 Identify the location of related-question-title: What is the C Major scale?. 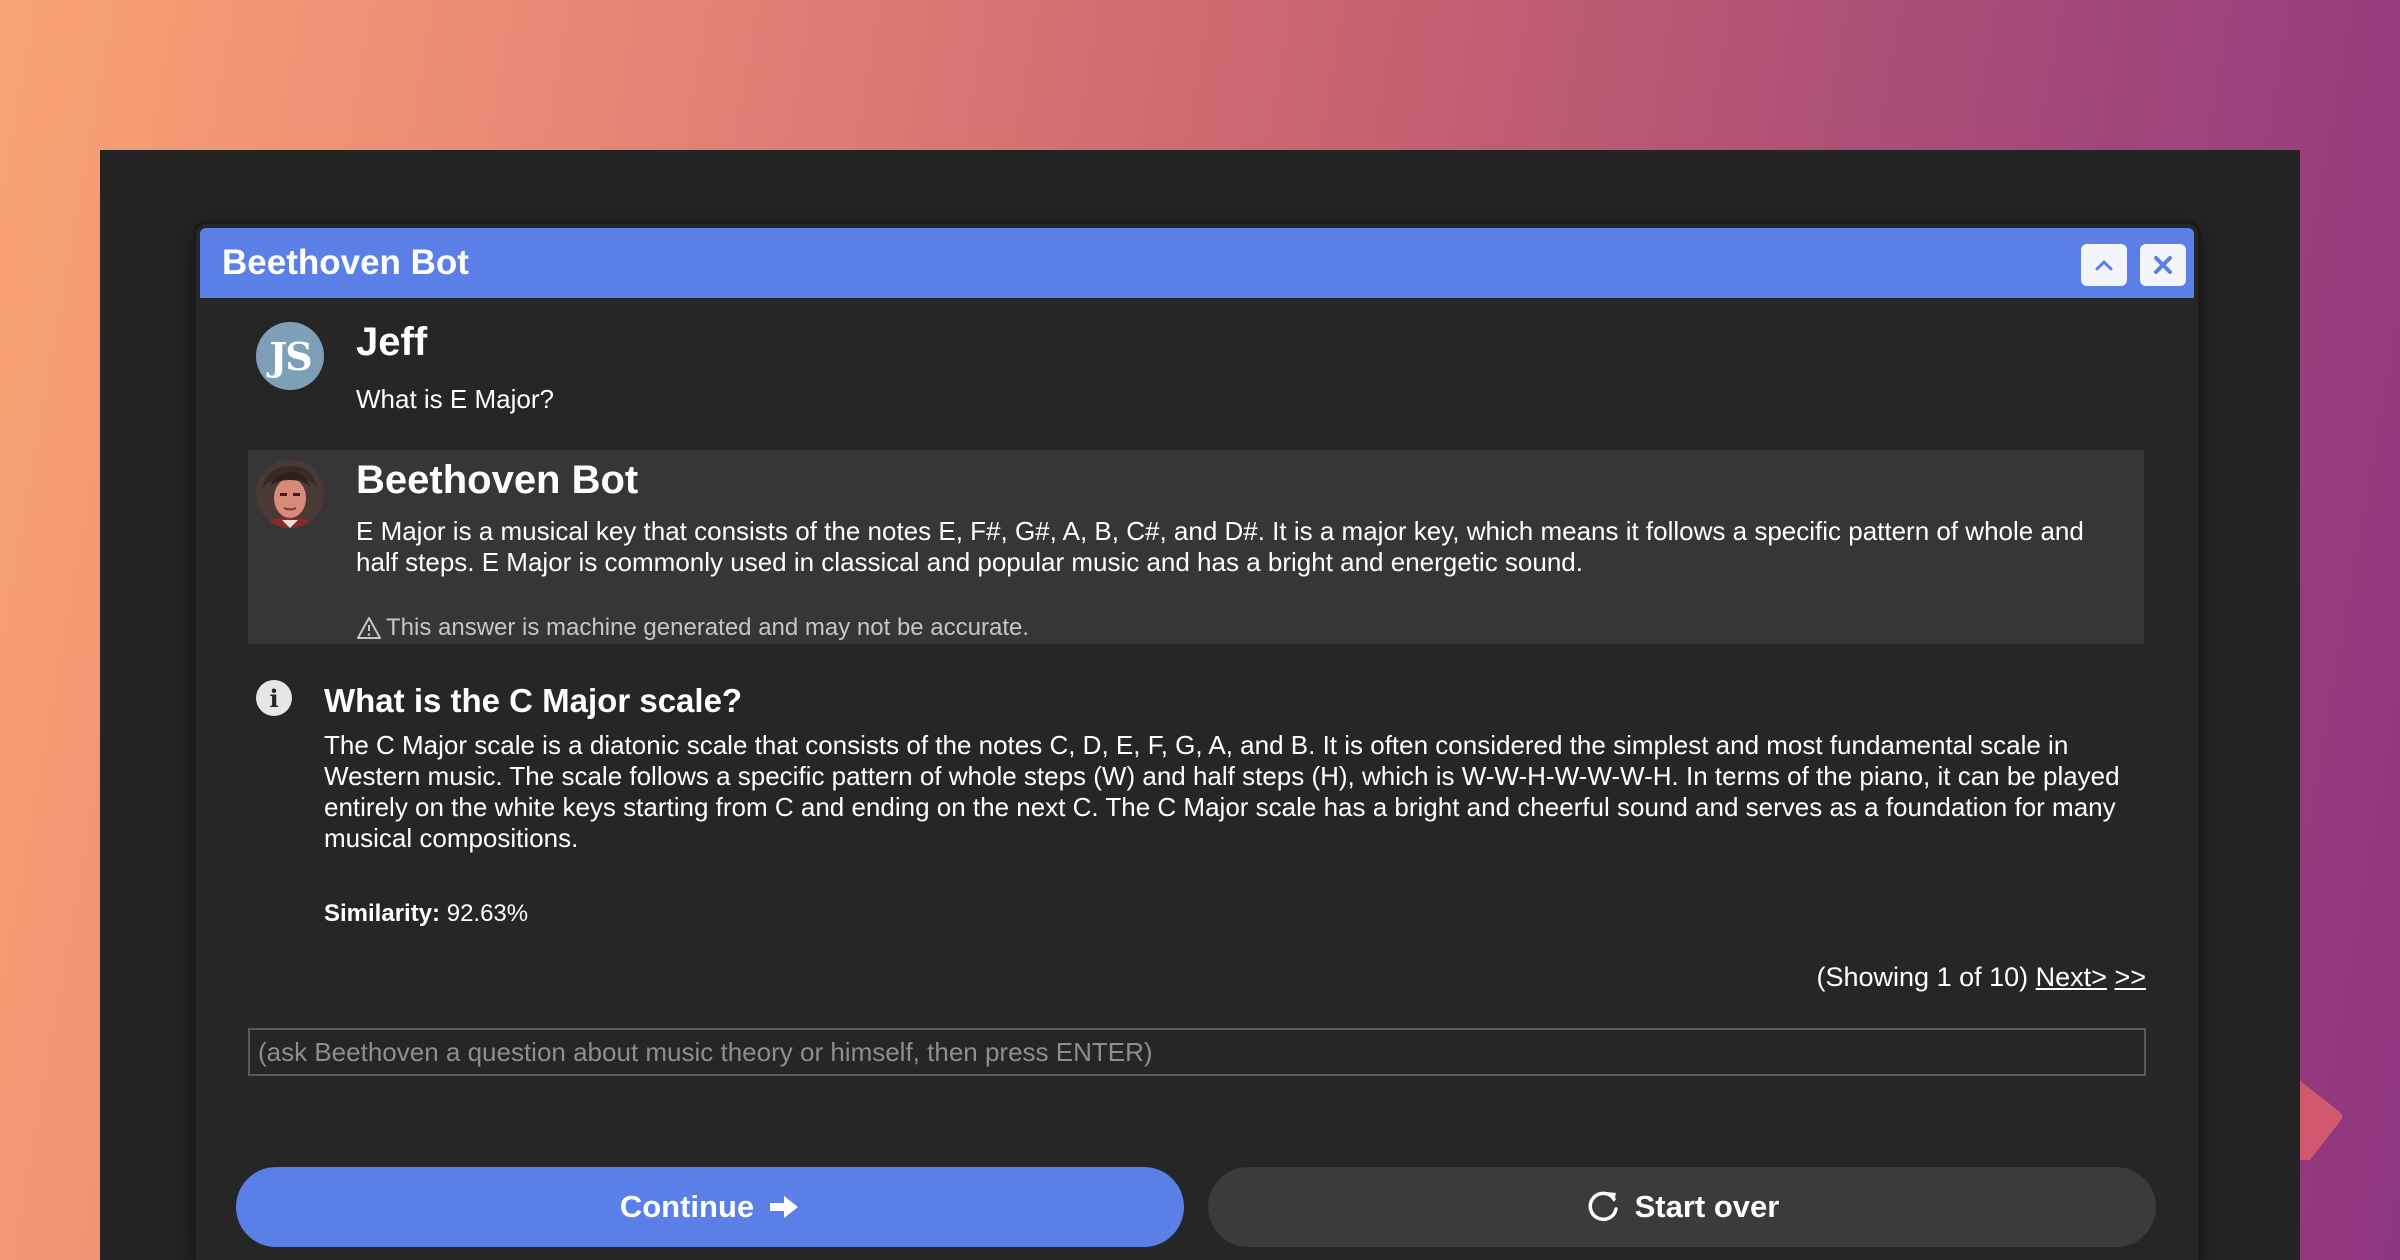
(533, 700).